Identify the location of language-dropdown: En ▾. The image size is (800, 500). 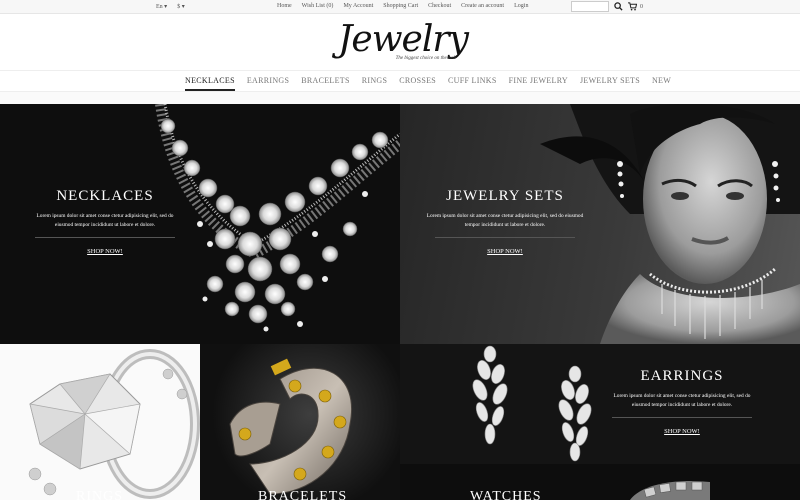
(161, 6).